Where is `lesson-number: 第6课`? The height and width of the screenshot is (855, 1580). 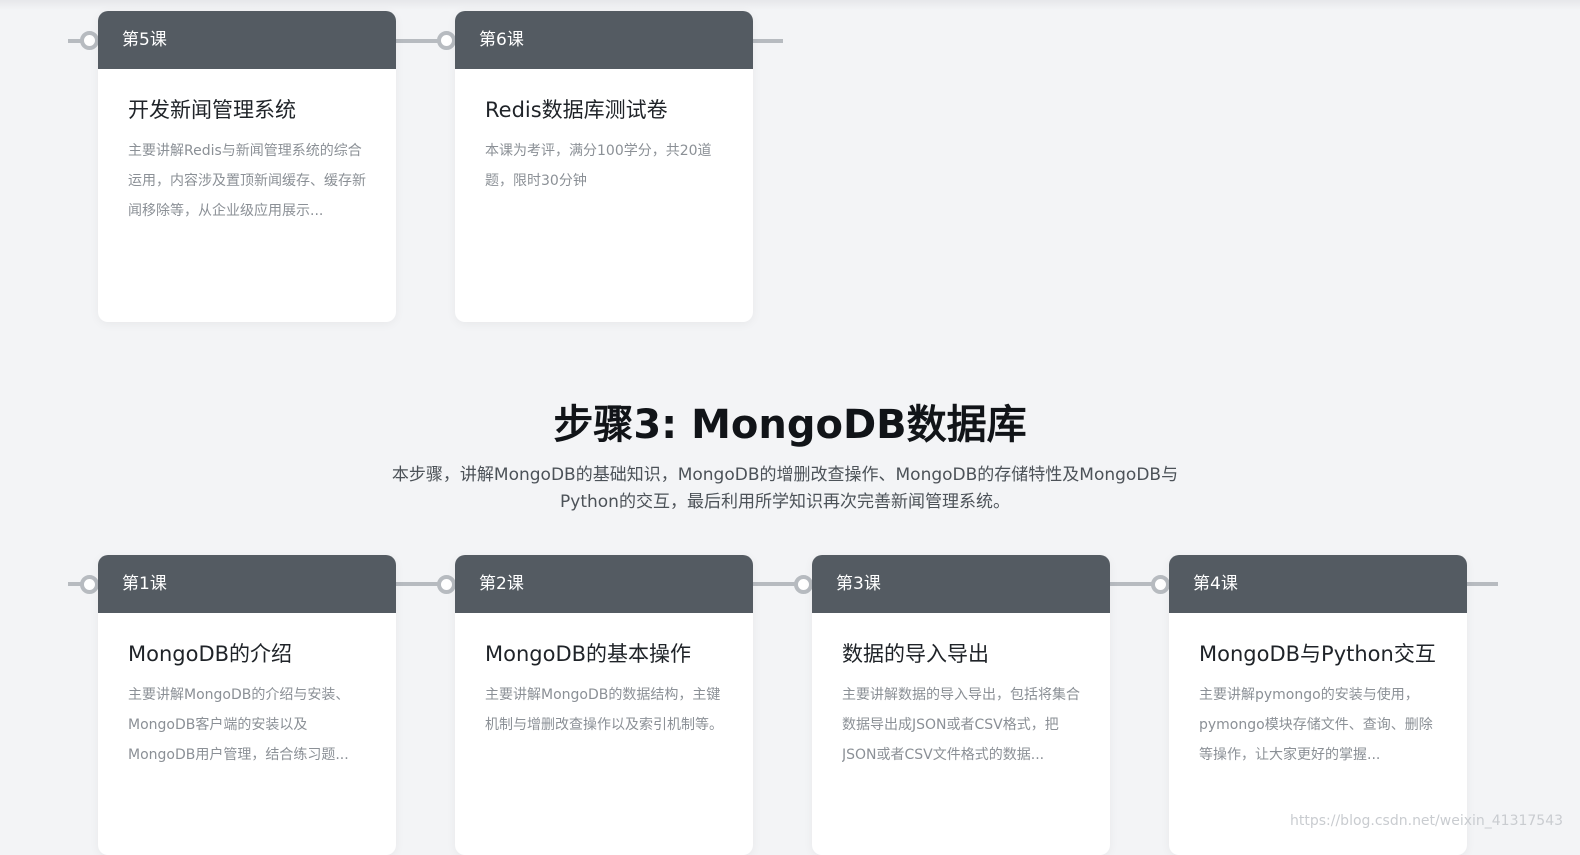 lesson-number: 第6课 is located at coordinates (604, 40).